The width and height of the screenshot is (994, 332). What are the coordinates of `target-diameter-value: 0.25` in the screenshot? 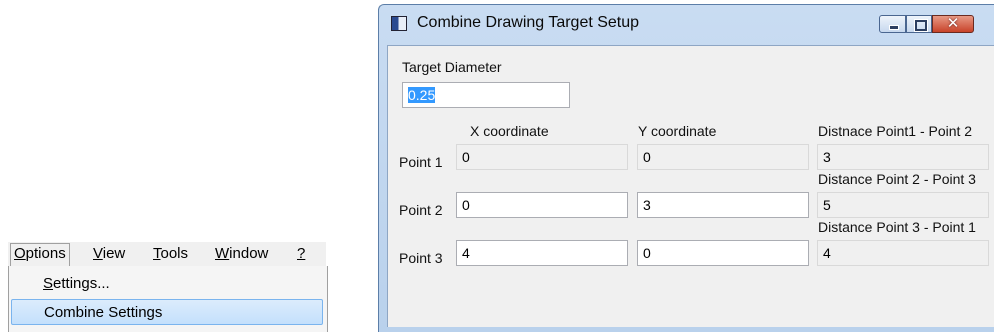 It's located at (422, 95).